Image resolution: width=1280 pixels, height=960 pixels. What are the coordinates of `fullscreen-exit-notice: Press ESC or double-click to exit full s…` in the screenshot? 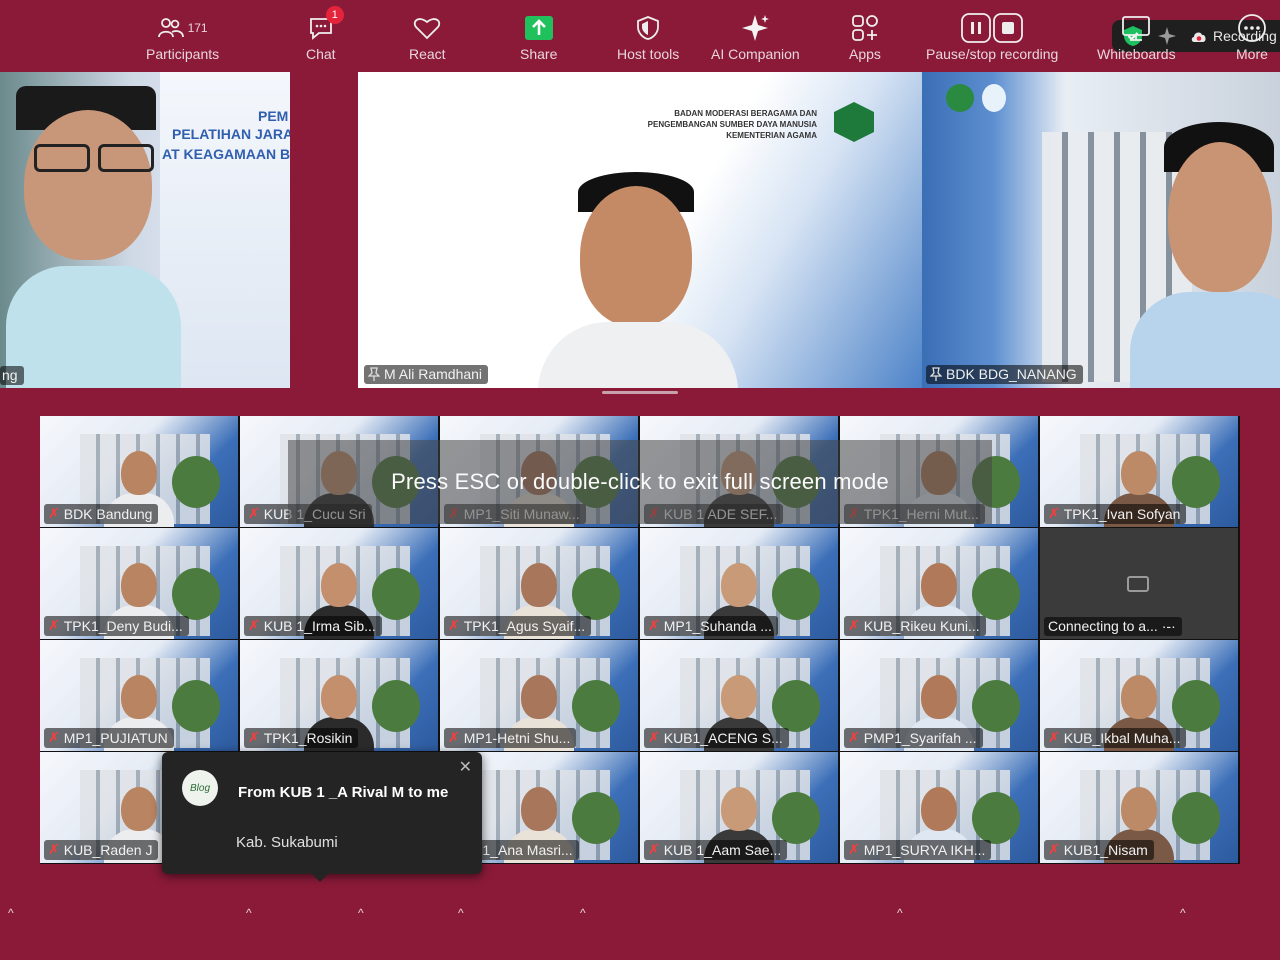 It's located at (640, 482).